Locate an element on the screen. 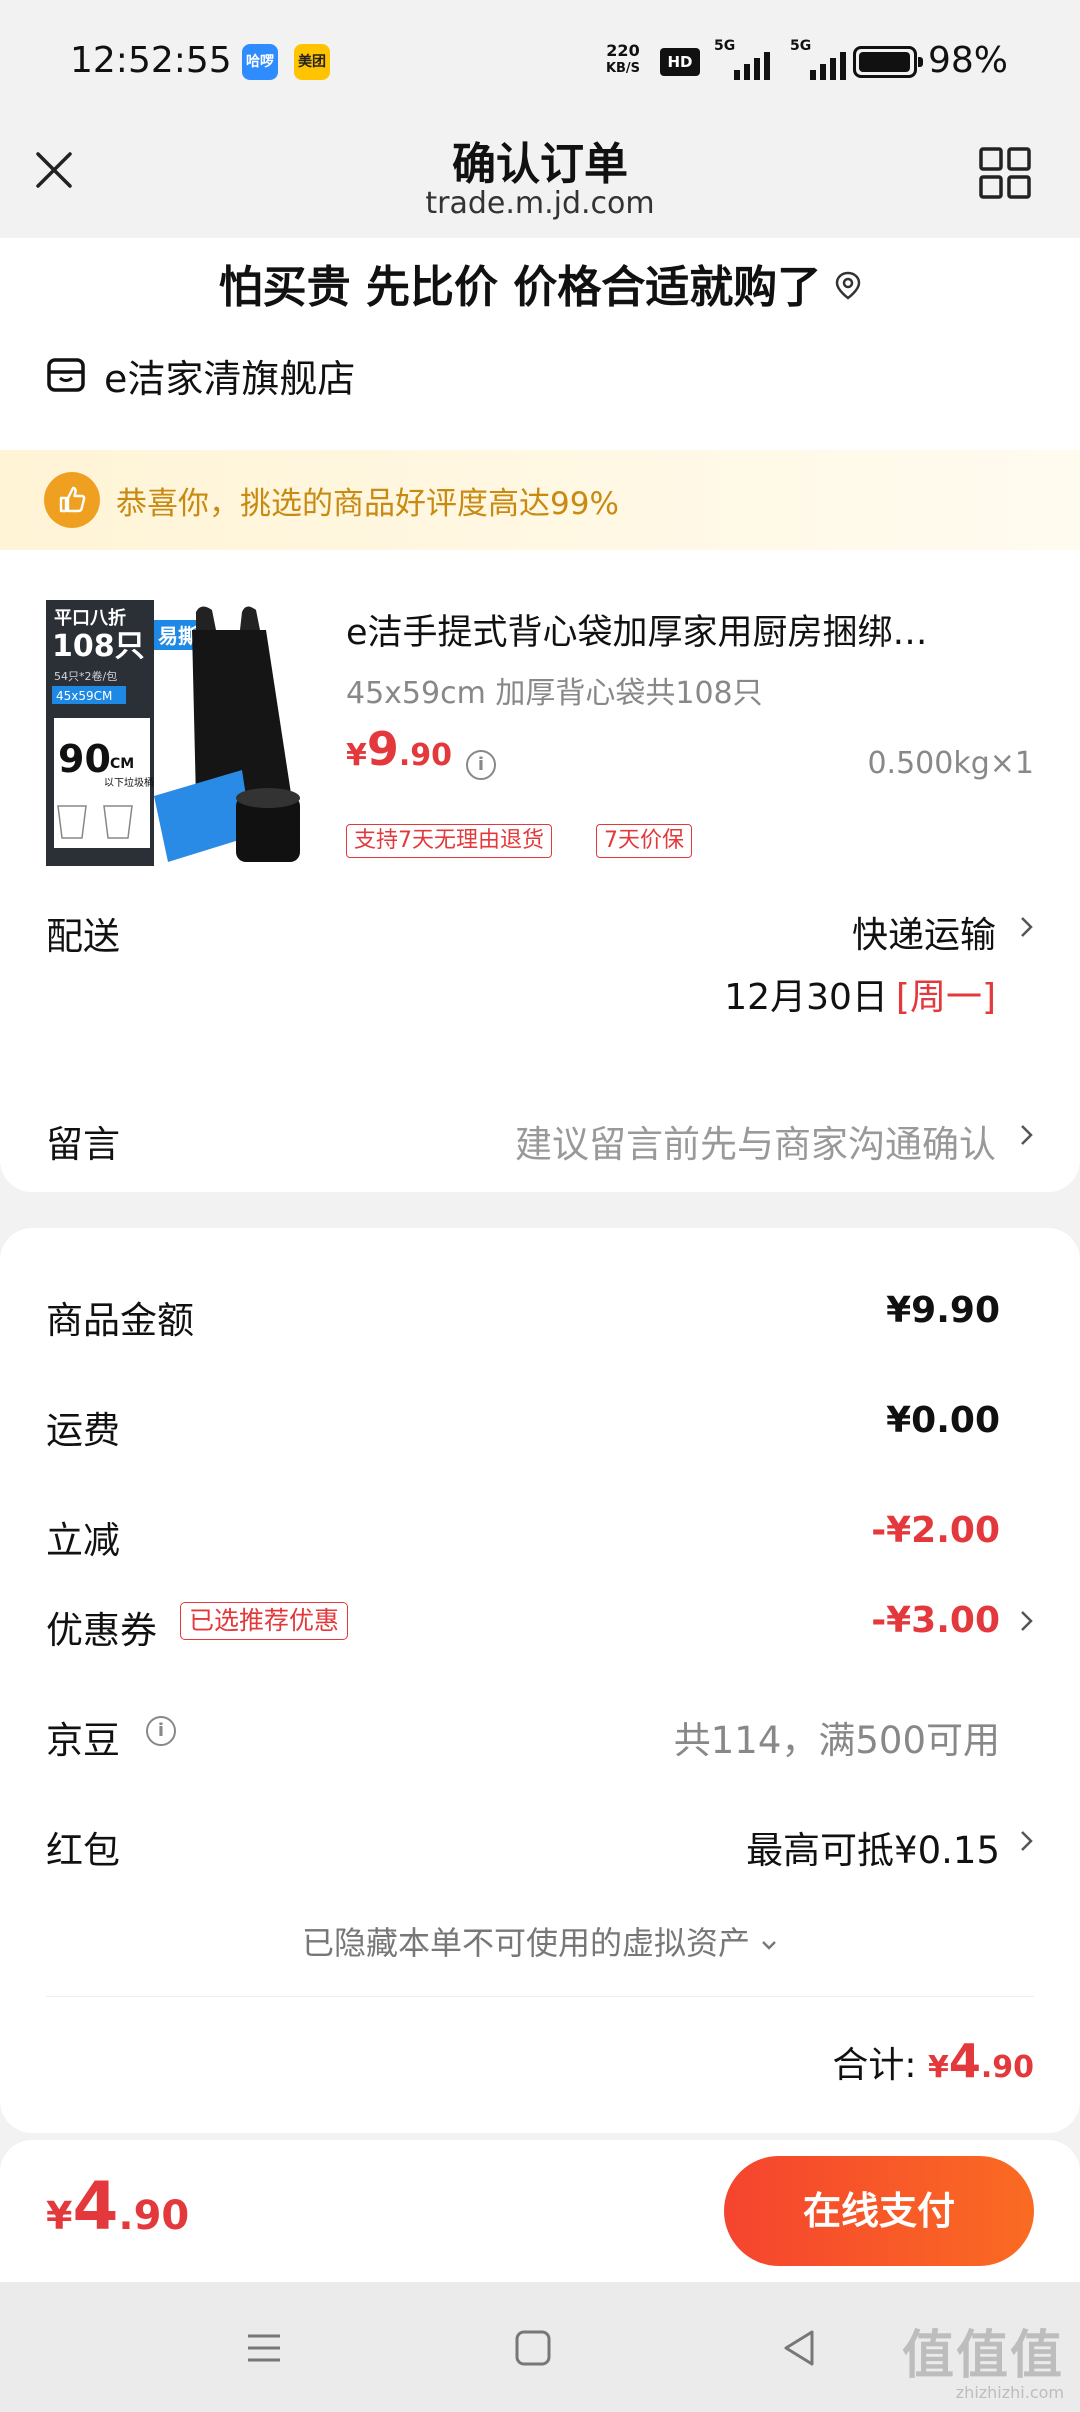 This screenshot has width=1080, height=2412. memo-input: 建议留言前先与商家沟通确认 is located at coordinates (755, 1141).